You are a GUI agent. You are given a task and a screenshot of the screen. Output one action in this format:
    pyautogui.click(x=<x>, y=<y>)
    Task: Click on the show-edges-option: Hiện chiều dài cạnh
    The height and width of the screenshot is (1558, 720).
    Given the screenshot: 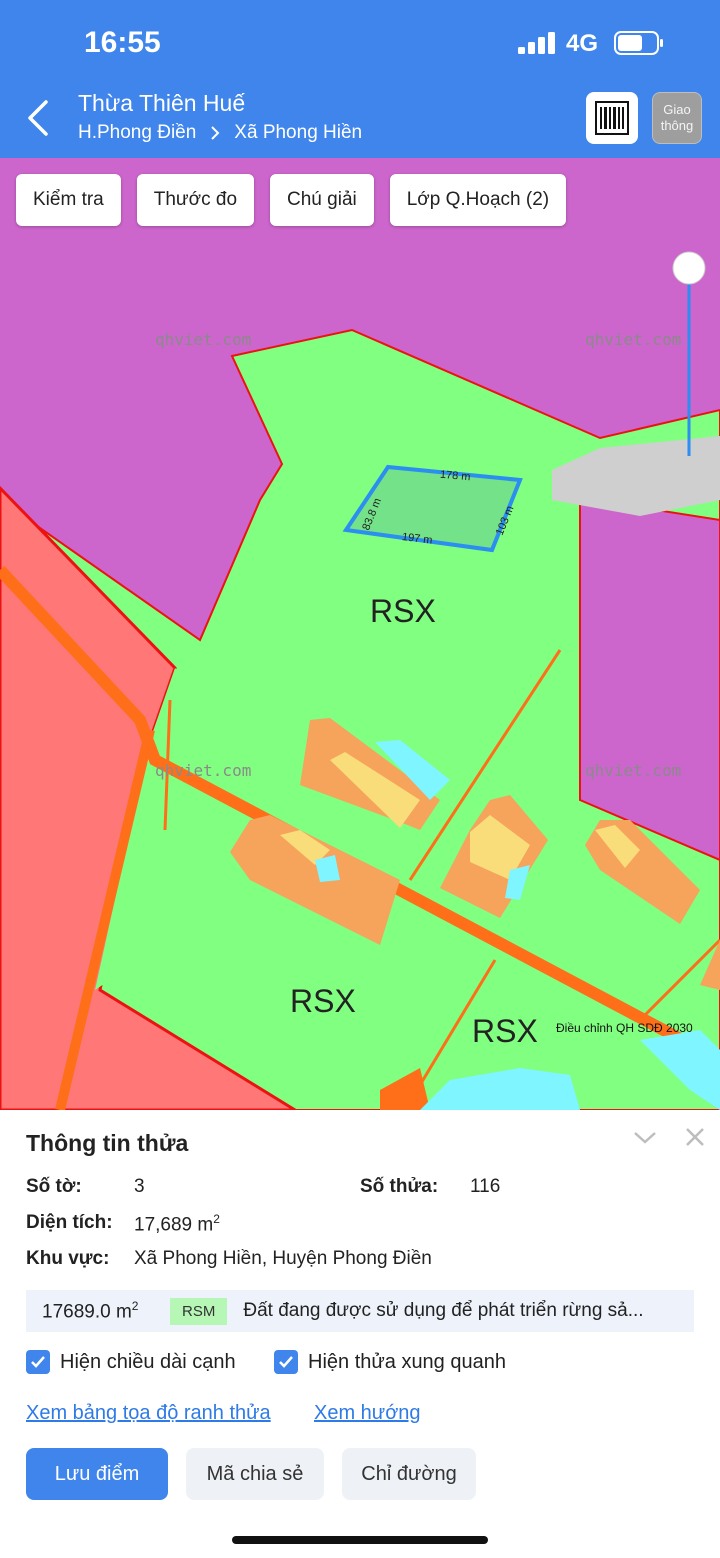 What is the action you would take?
    pyautogui.click(x=131, y=1362)
    